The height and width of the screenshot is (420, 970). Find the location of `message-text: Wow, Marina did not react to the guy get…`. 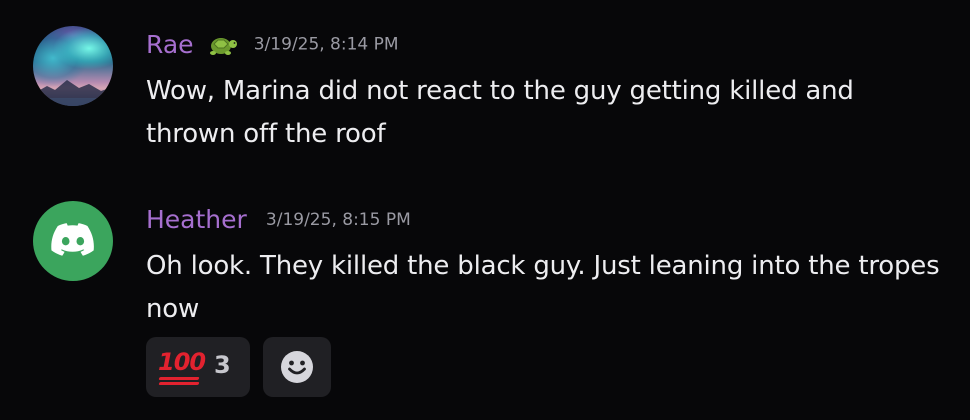

message-text: Wow, Marina did not react to the guy get… is located at coordinates (500, 112).